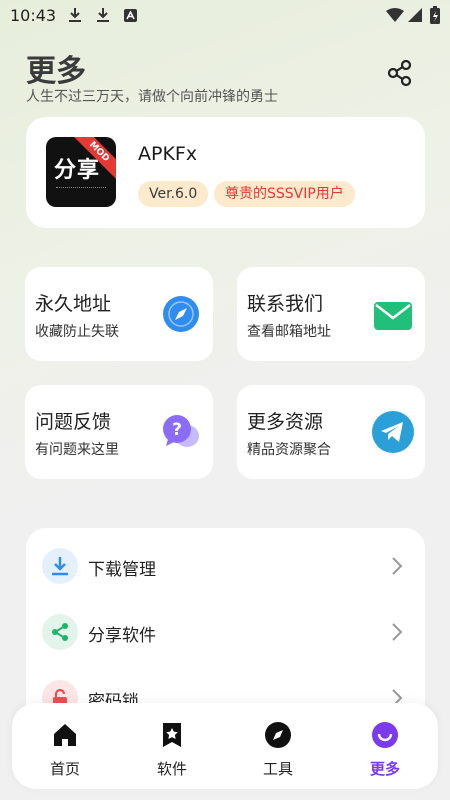 This screenshot has width=450, height=800. Describe the element at coordinates (385, 735) in the screenshot. I see `smile-icon` at that location.